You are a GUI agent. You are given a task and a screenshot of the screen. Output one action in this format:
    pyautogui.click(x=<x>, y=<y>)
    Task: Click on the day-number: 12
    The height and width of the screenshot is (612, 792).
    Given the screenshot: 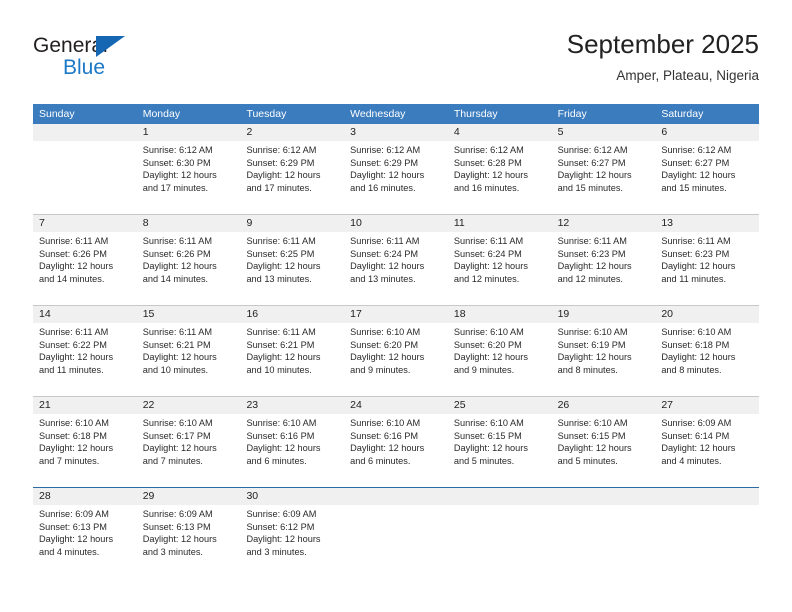 What is the action you would take?
    pyautogui.click(x=604, y=223)
    